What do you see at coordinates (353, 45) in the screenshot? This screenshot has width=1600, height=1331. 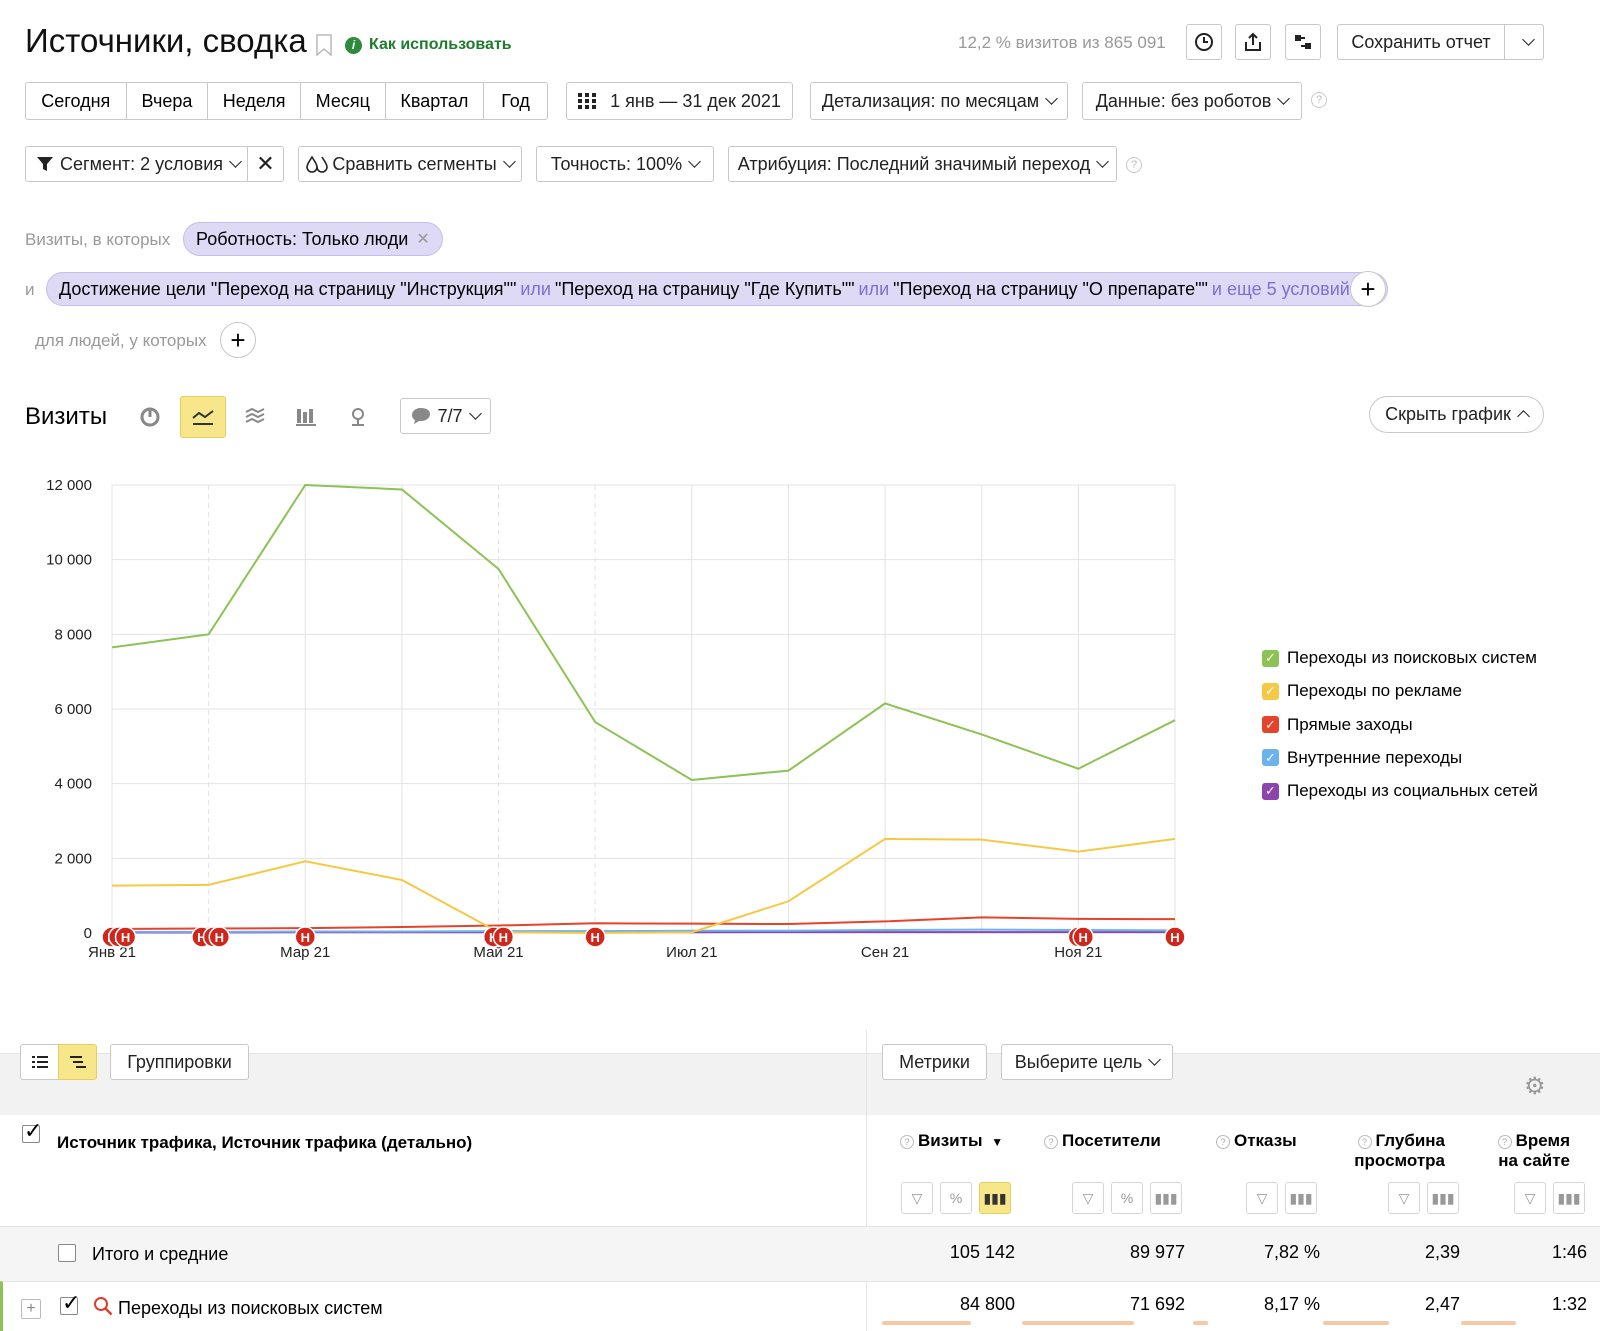 I see `info-icon: i` at bounding box center [353, 45].